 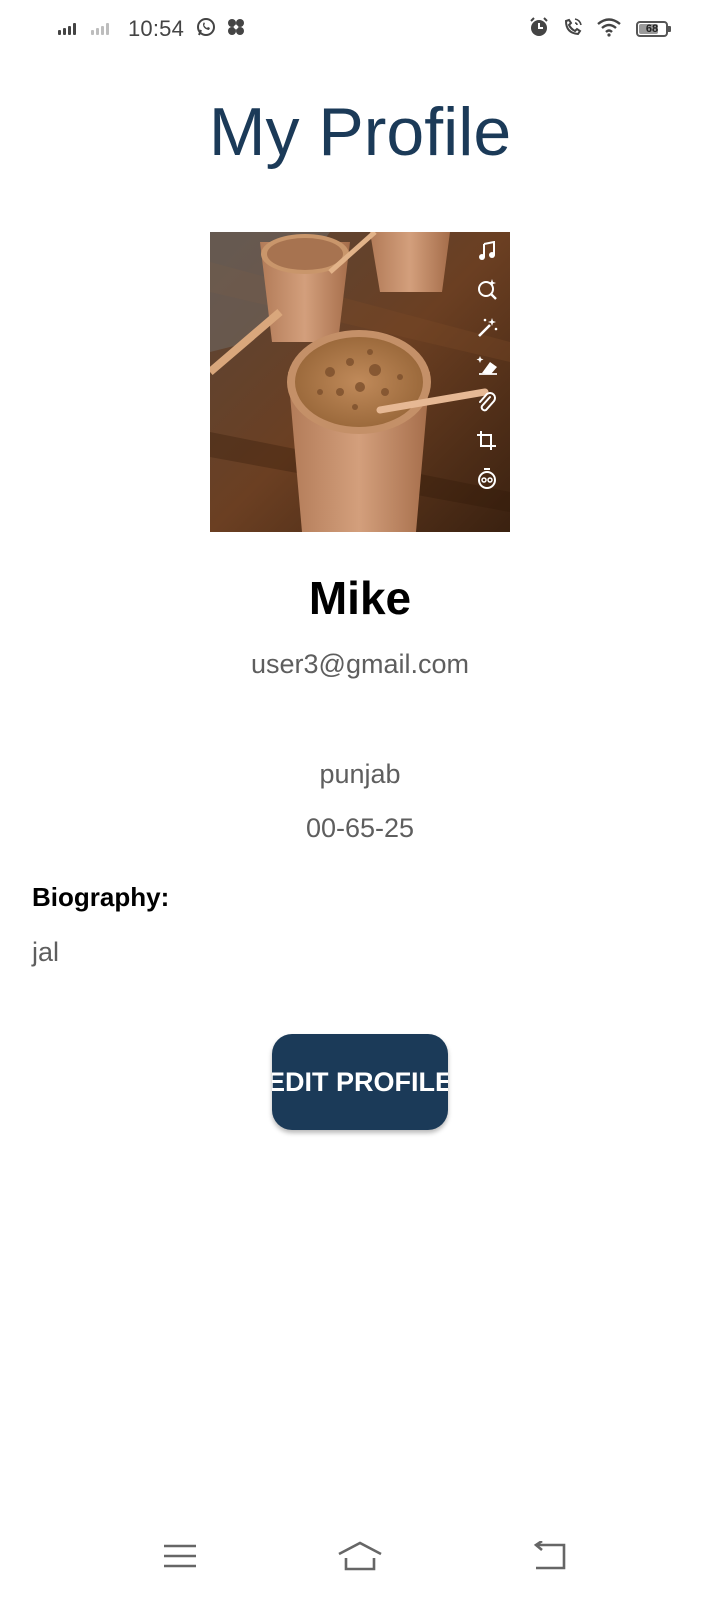 I want to click on profile-photo, so click(x=360, y=382).